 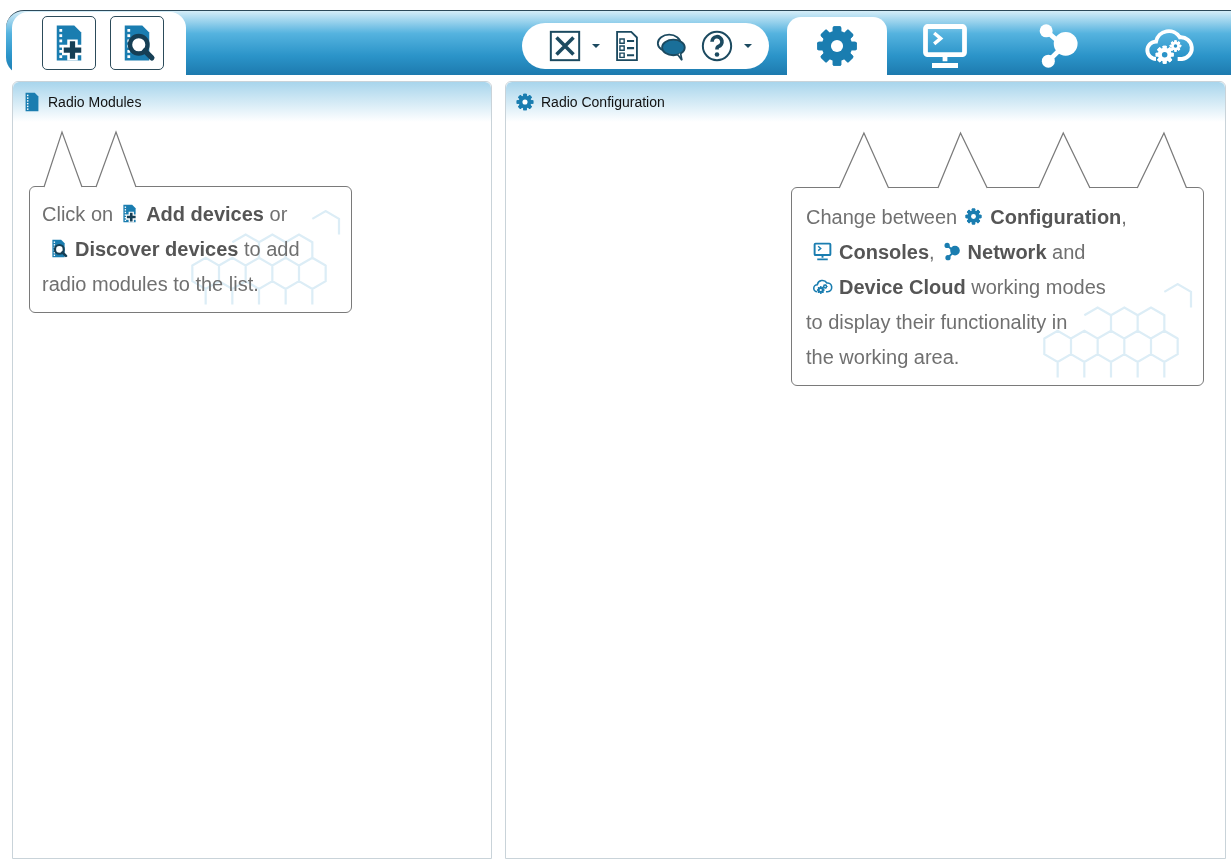 What do you see at coordinates (69, 43) in the screenshot?
I see `add-devices-button` at bounding box center [69, 43].